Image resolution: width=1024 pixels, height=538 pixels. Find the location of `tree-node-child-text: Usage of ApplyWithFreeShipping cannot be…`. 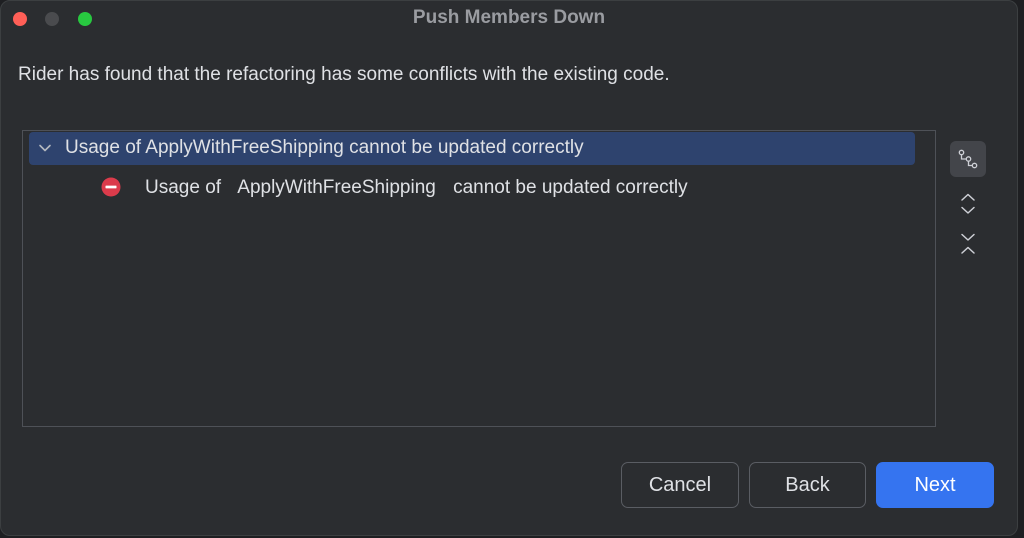

tree-node-child-text: Usage of ApplyWithFreeShipping cannot be… is located at coordinates (422, 188).